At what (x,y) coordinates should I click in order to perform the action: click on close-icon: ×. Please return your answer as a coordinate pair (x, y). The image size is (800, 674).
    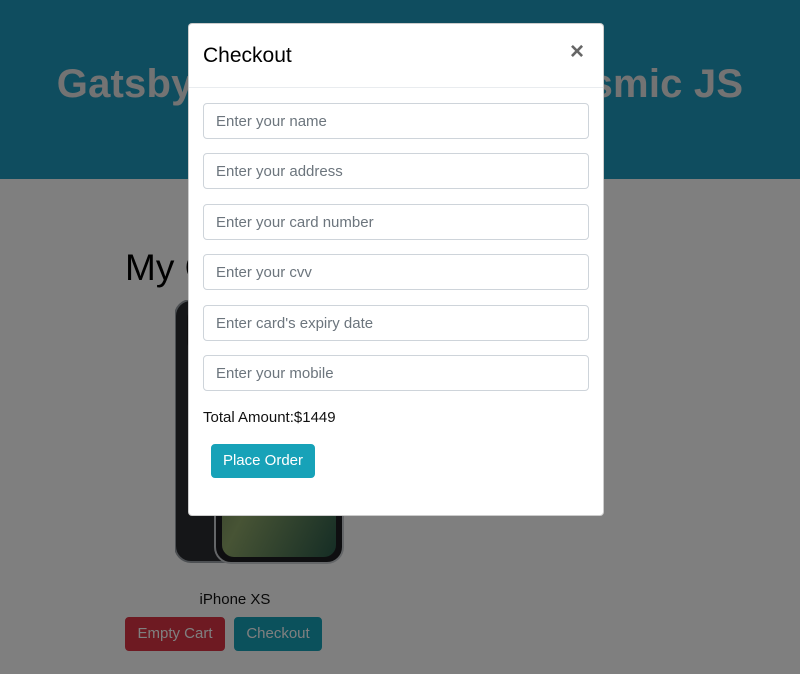
    Looking at the image, I should click on (577, 52).